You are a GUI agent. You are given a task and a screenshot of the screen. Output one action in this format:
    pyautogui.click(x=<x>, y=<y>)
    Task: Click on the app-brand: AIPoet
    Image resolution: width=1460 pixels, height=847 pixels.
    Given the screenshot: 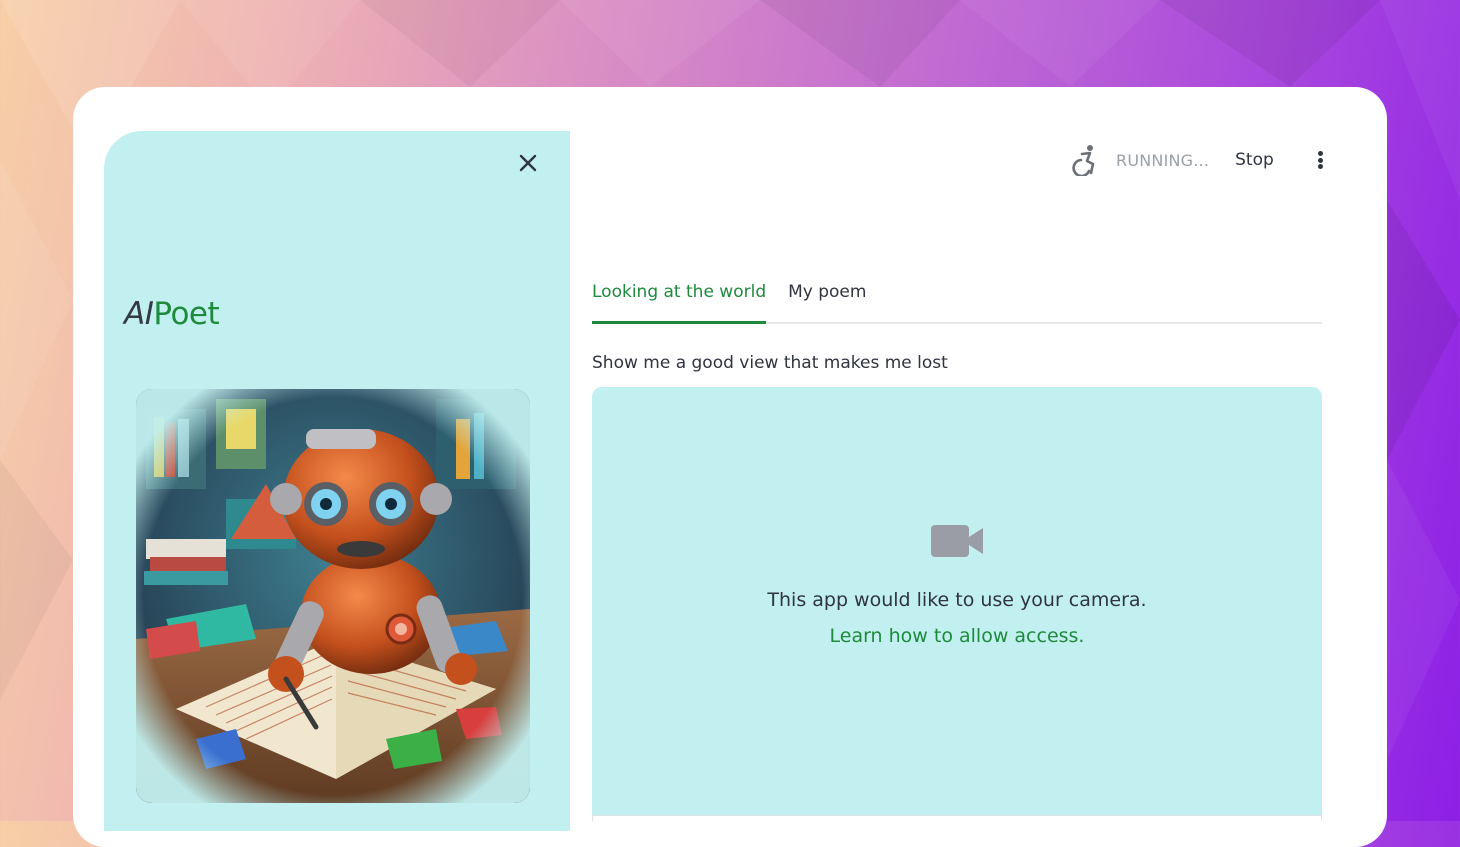 What is the action you would take?
    pyautogui.click(x=172, y=314)
    